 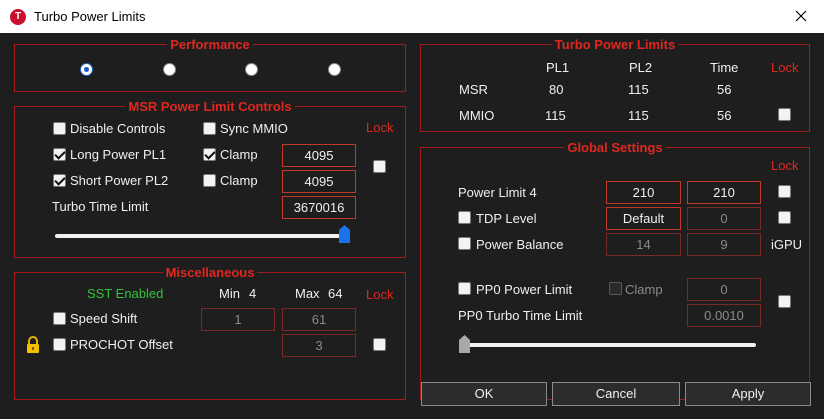 I want to click on power-limit4-lock-checkbox, so click(x=784, y=191).